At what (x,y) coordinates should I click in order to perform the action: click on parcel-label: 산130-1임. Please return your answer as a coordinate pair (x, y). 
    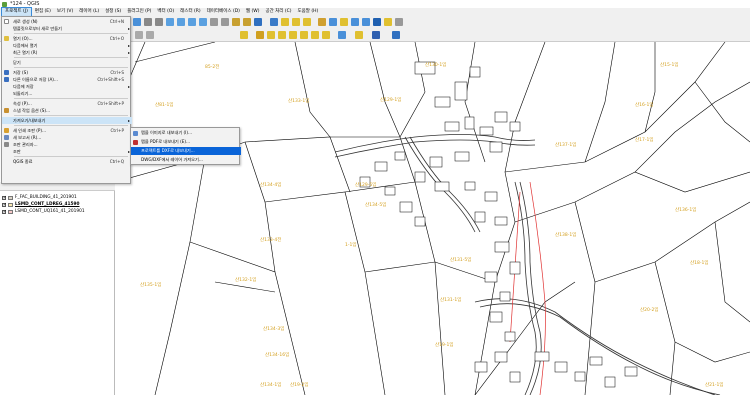
    Looking at the image, I should click on (436, 65).